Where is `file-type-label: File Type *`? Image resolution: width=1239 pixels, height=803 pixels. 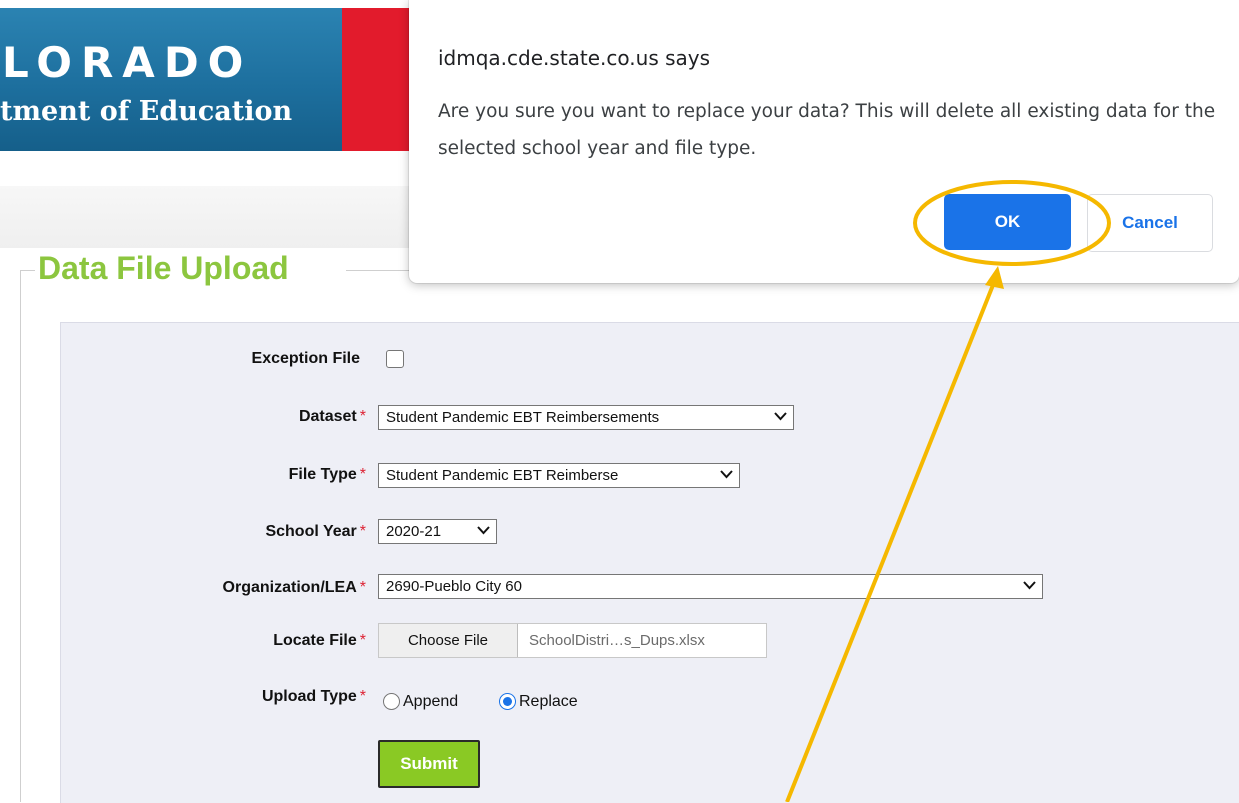 file-type-label: File Type * is located at coordinates (327, 474).